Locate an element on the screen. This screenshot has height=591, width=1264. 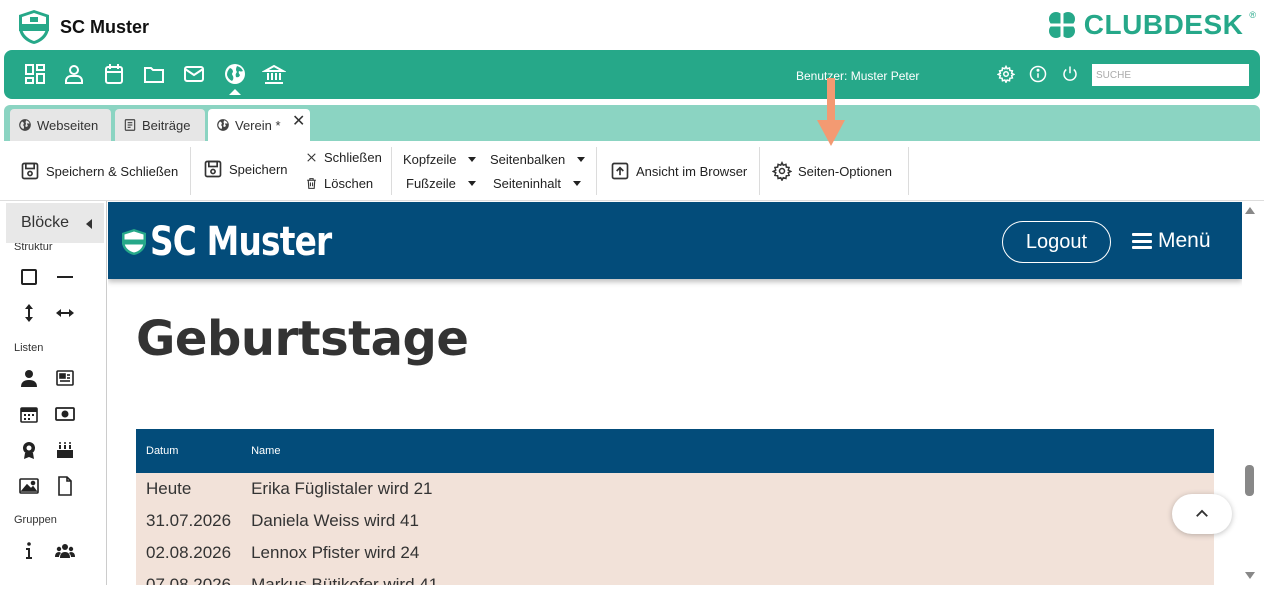
power-icon is located at coordinates (1070, 74).